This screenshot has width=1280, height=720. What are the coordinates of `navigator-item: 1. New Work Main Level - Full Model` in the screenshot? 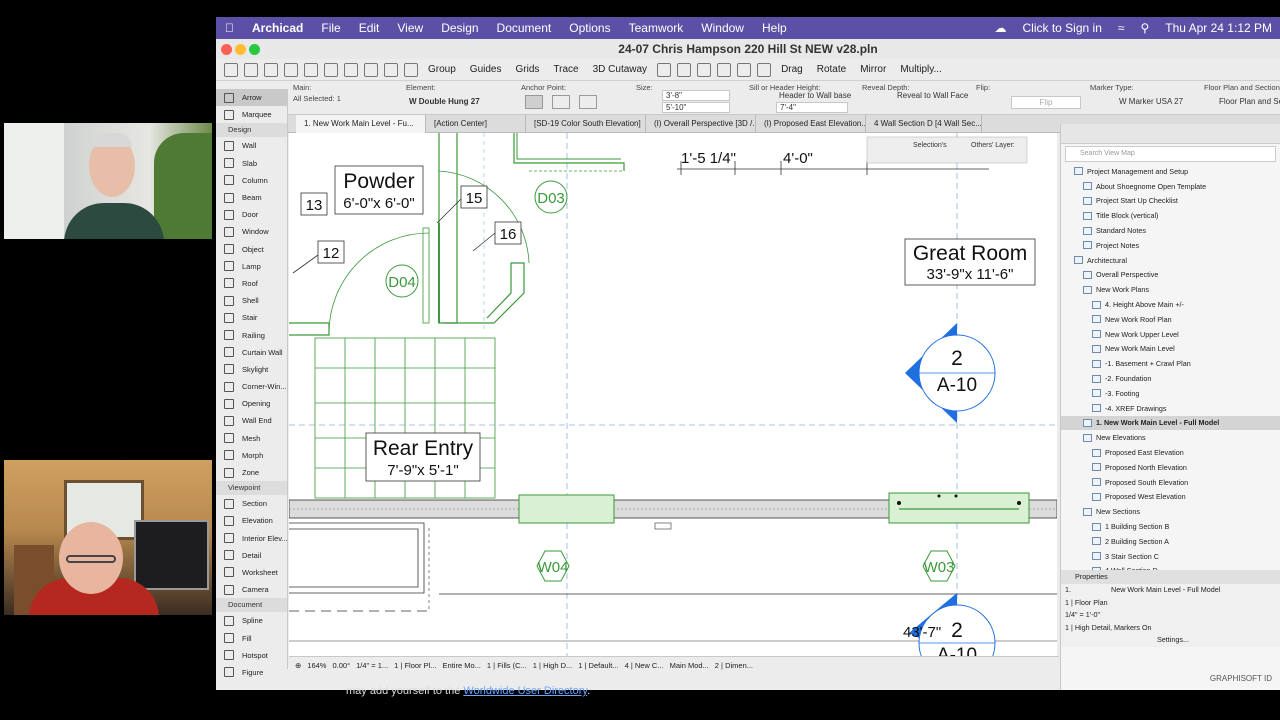 It's located at (1170, 423).